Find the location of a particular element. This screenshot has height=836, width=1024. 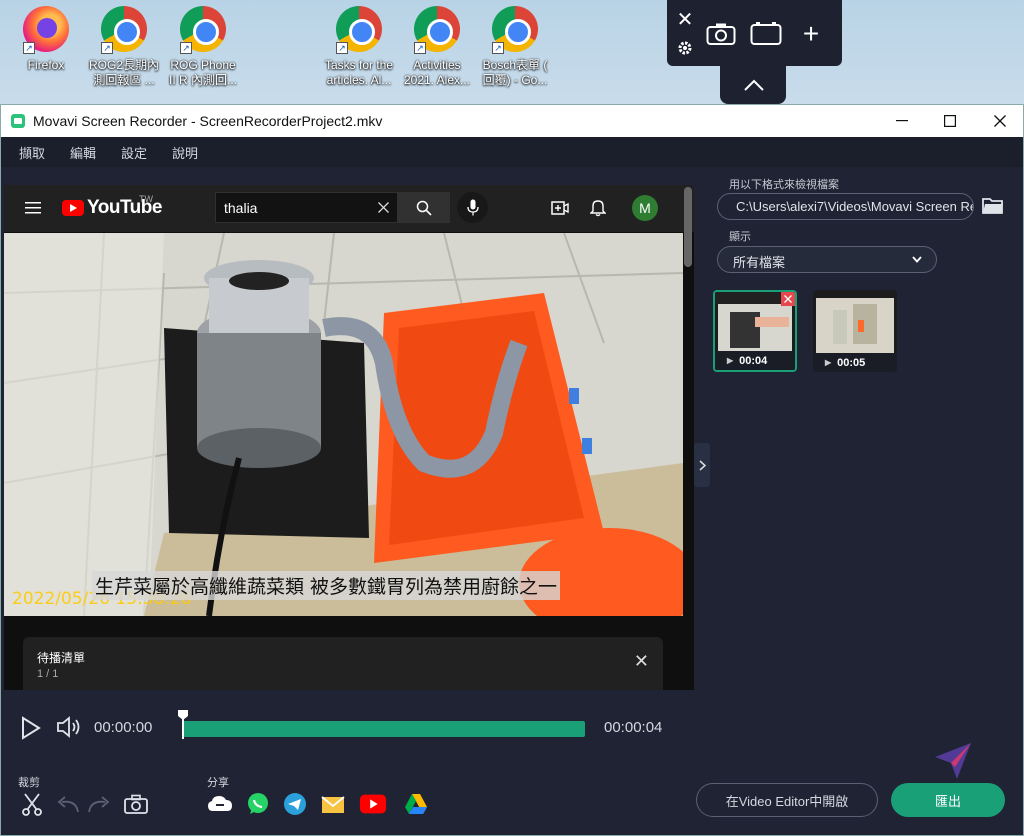

google-drive-icon is located at coordinates (416, 804).